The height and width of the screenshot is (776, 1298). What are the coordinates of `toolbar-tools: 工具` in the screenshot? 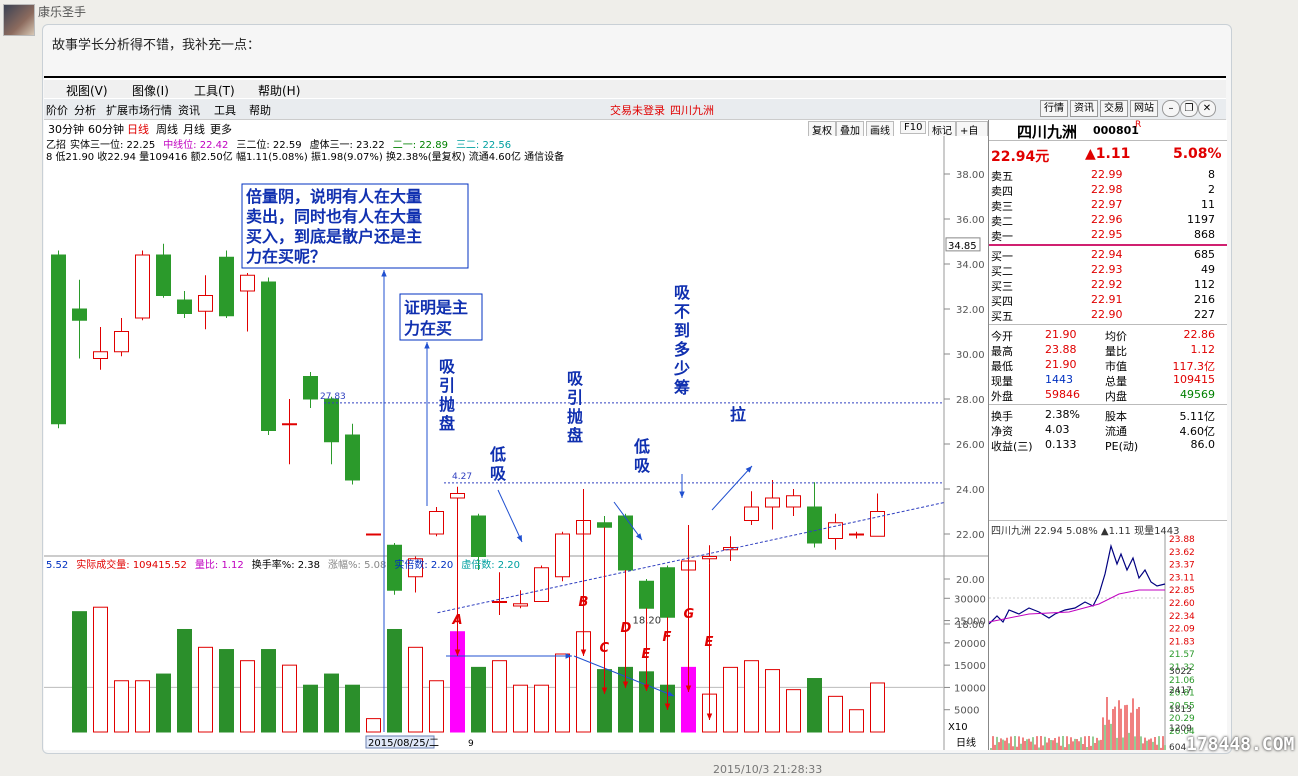 It's located at (225, 110).